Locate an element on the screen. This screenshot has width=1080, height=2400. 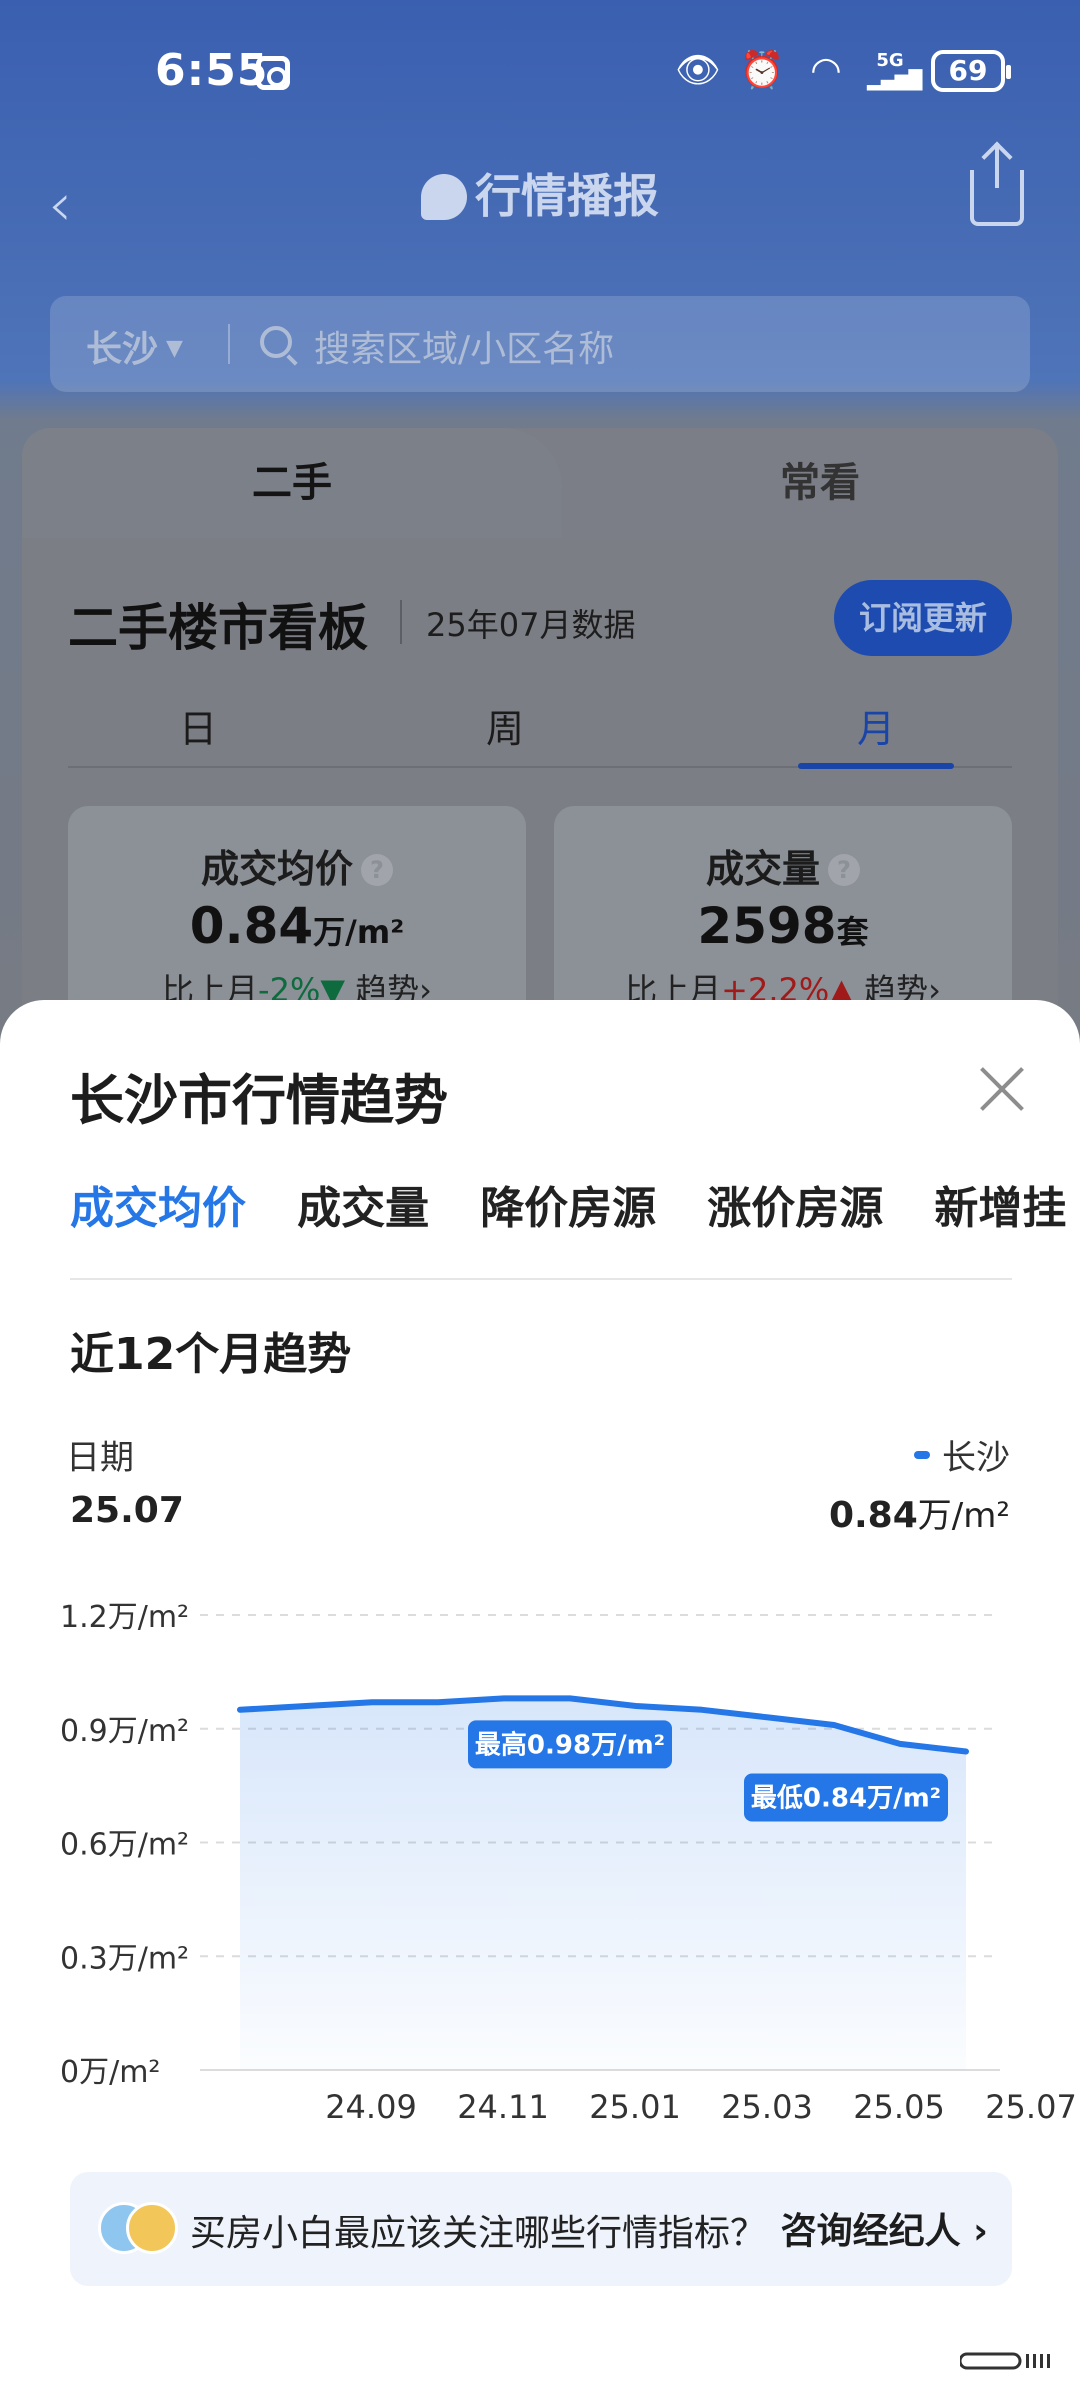
alarm-icon: ⏰ is located at coordinates (762, 70).